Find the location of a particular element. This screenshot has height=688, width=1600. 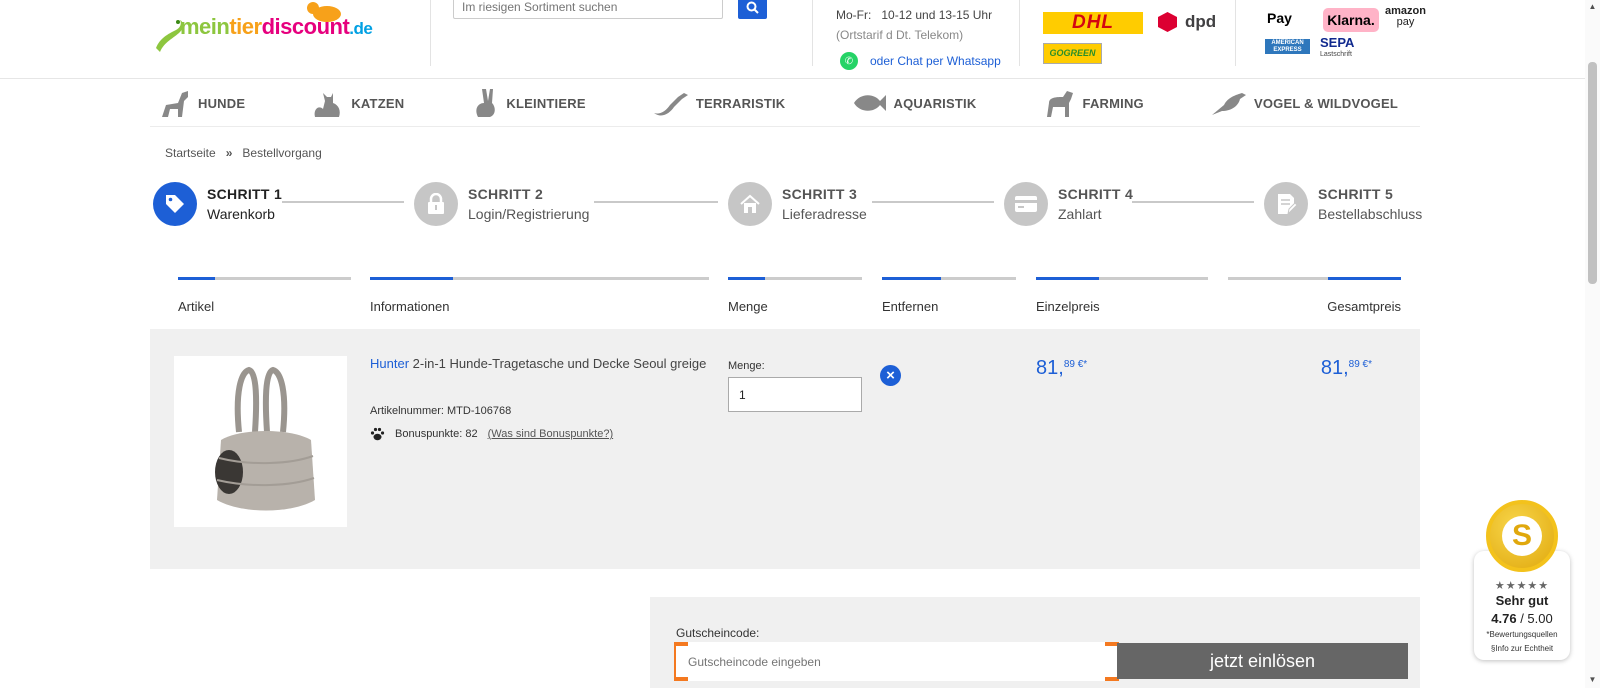

rating-stars-icon: ★★★★★ is located at coordinates (1522, 586).